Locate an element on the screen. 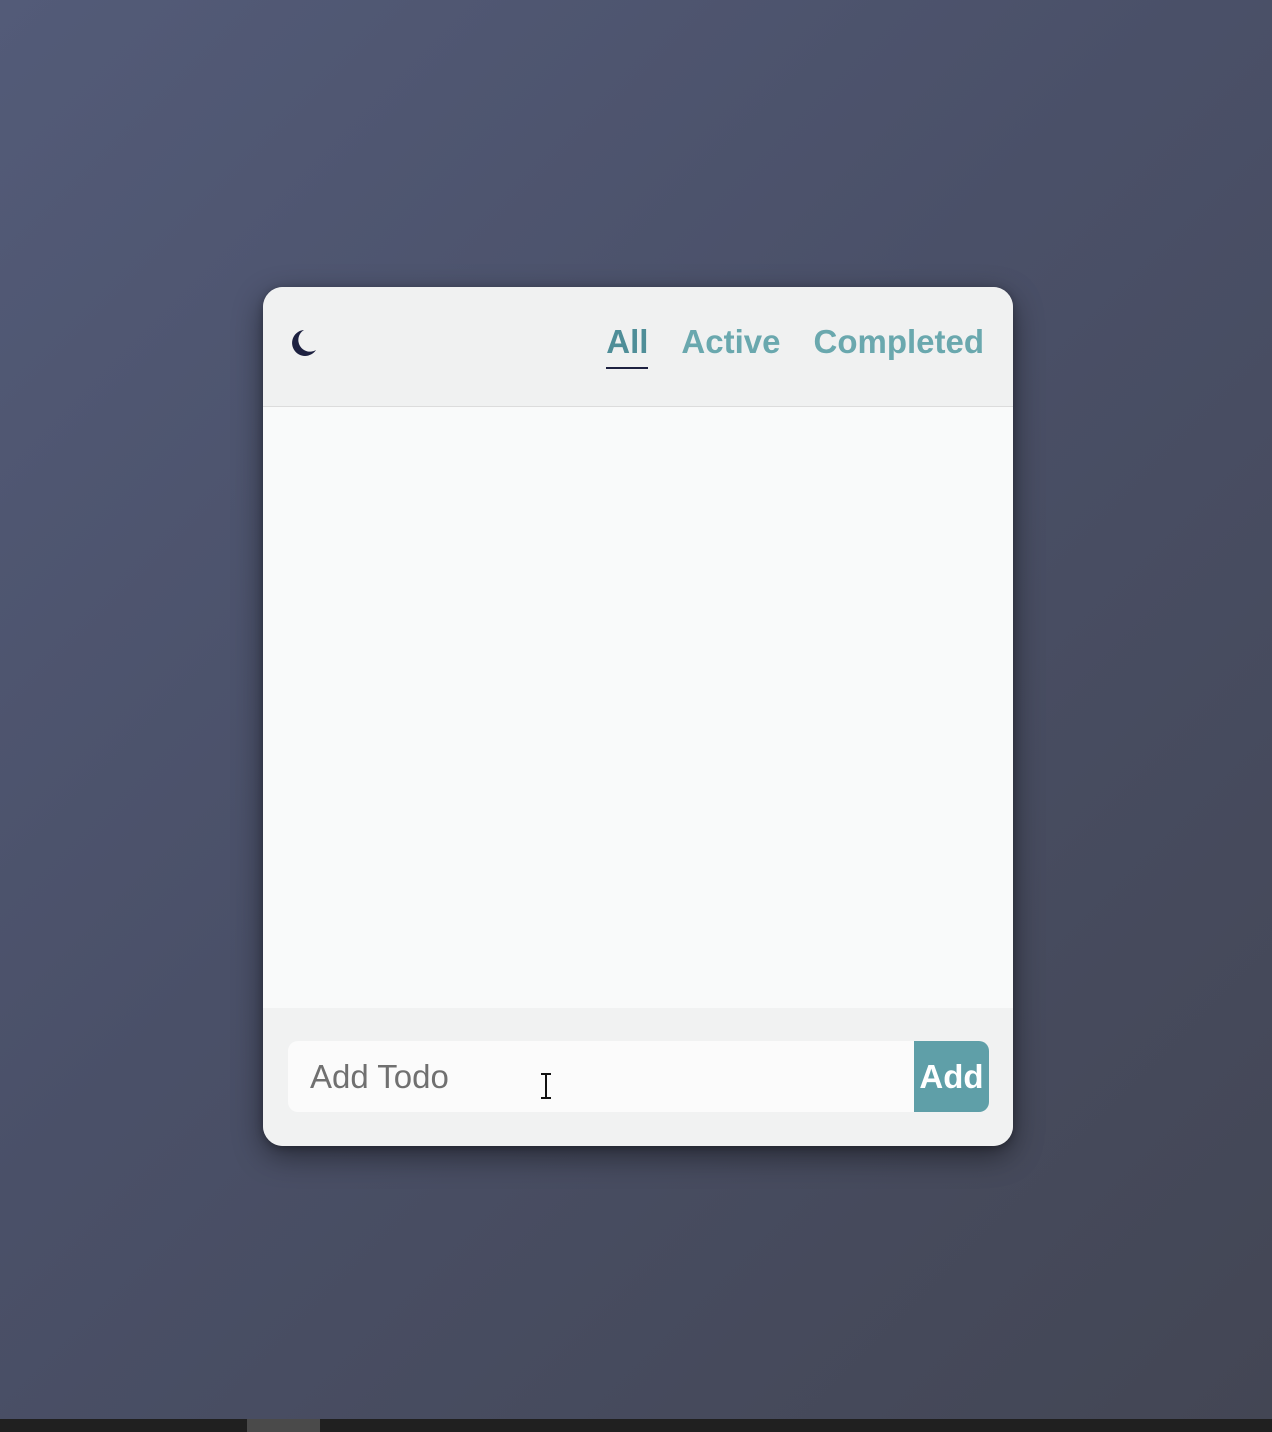 The height and width of the screenshot is (1432, 1272). bottom-bar is located at coordinates (636, 1425).